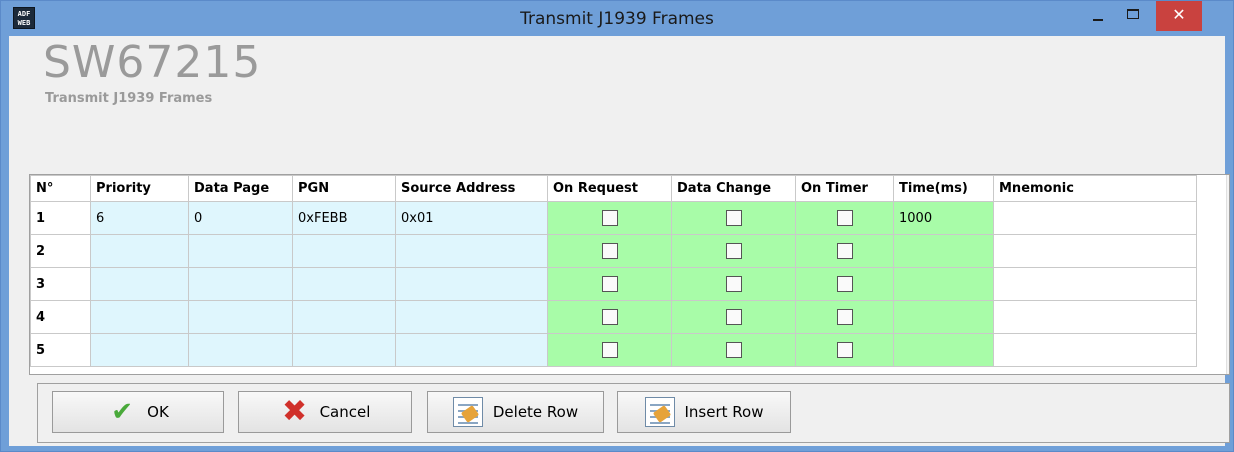  What do you see at coordinates (122, 412) in the screenshot?
I see `check-icon: ✔` at bounding box center [122, 412].